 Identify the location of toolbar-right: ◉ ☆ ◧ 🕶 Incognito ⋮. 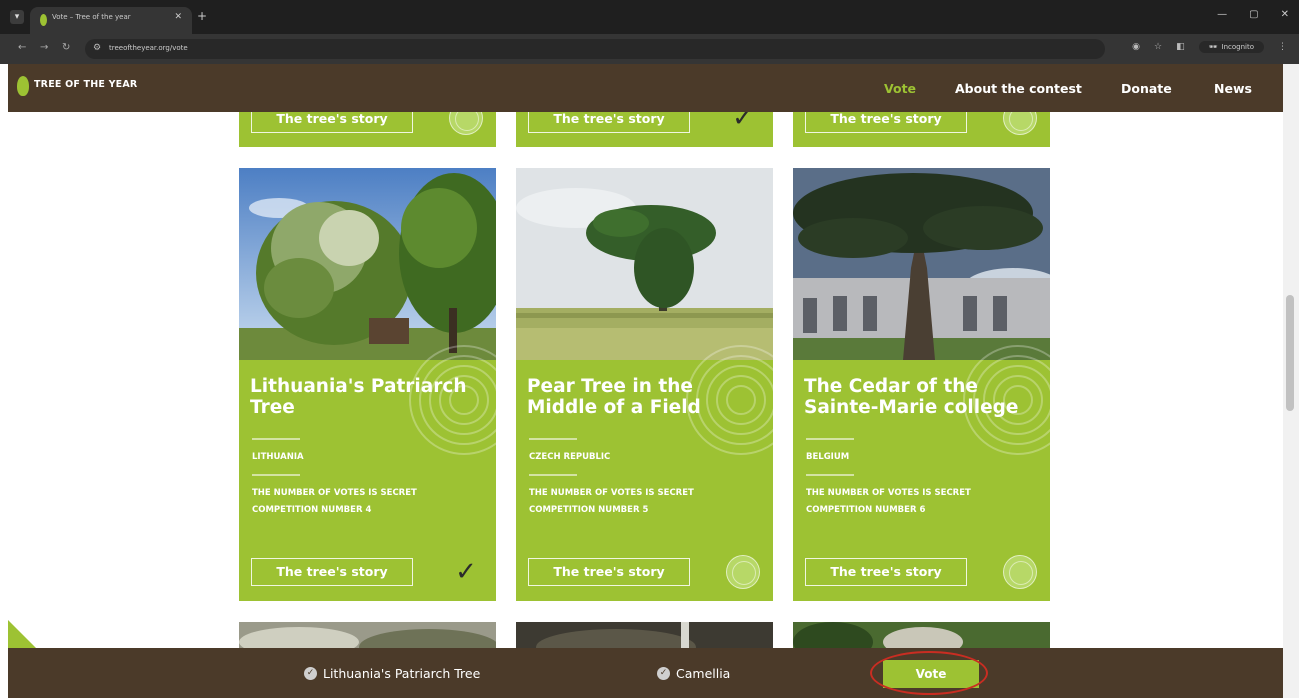
(1209, 47).